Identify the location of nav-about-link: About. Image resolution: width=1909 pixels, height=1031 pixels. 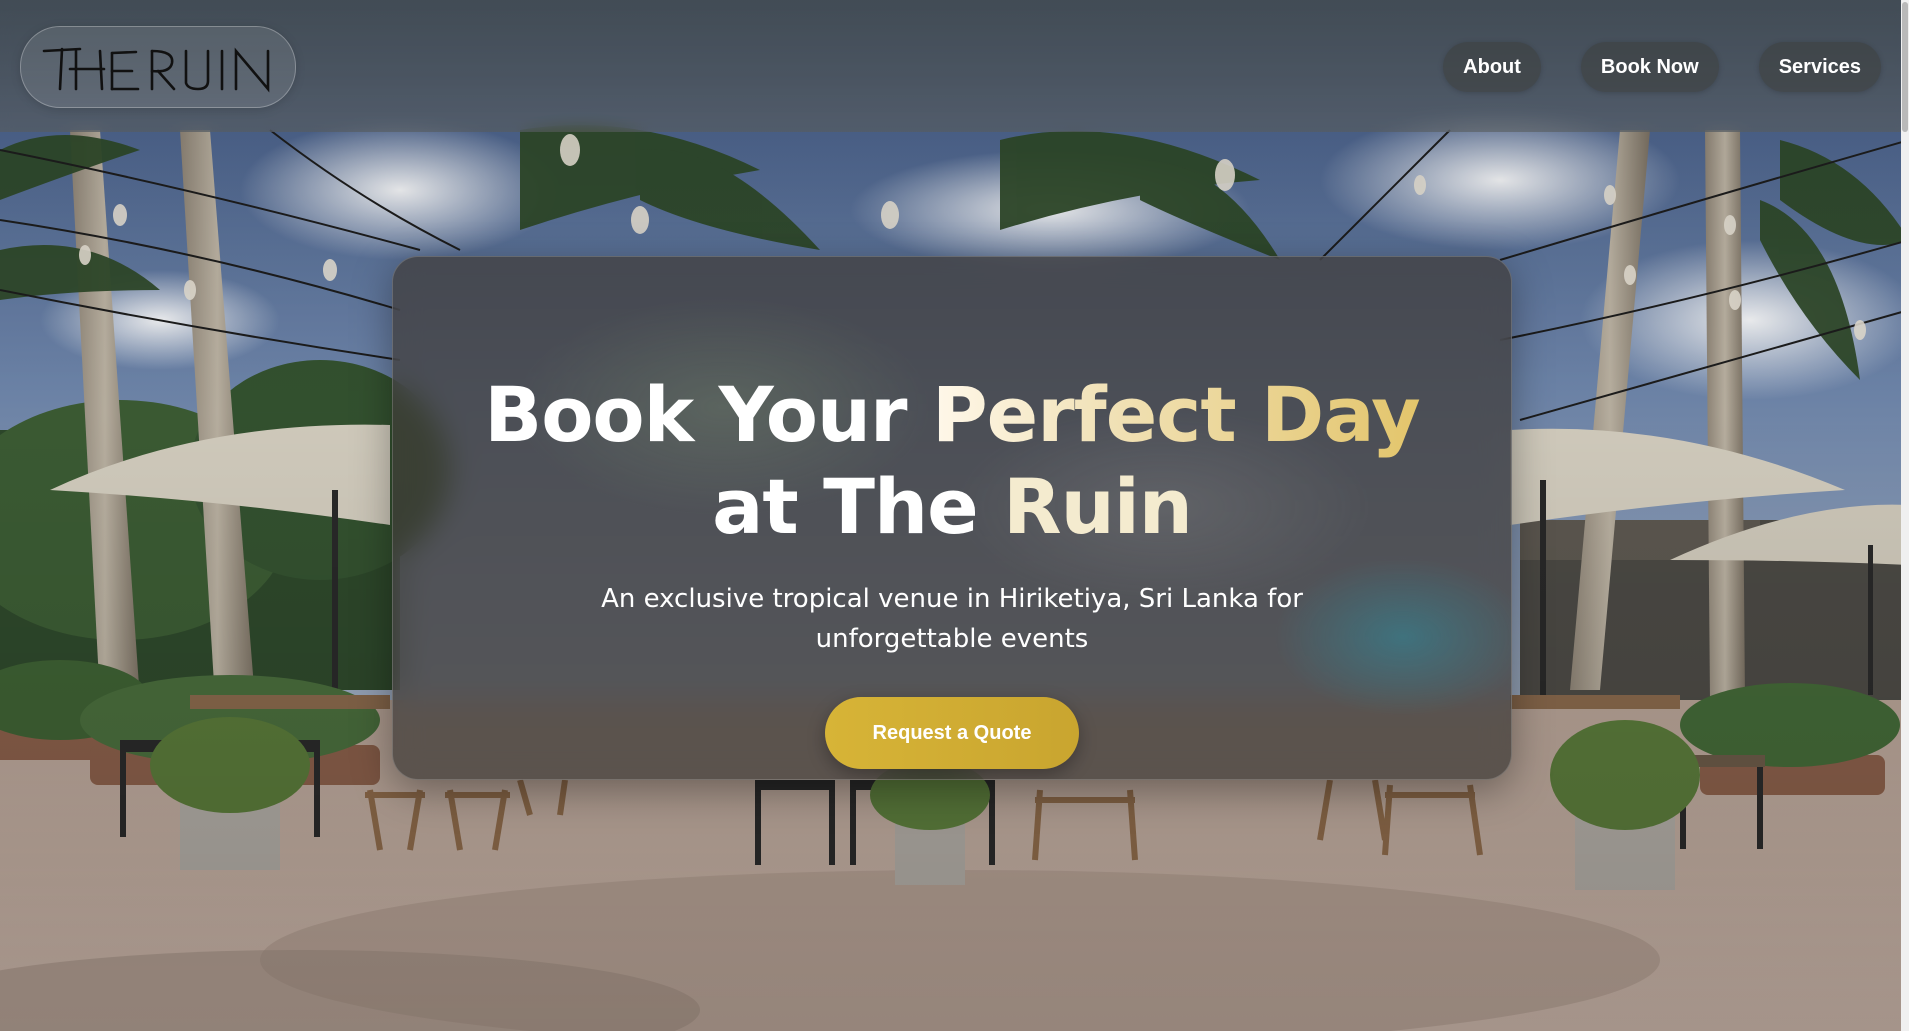
(1492, 67).